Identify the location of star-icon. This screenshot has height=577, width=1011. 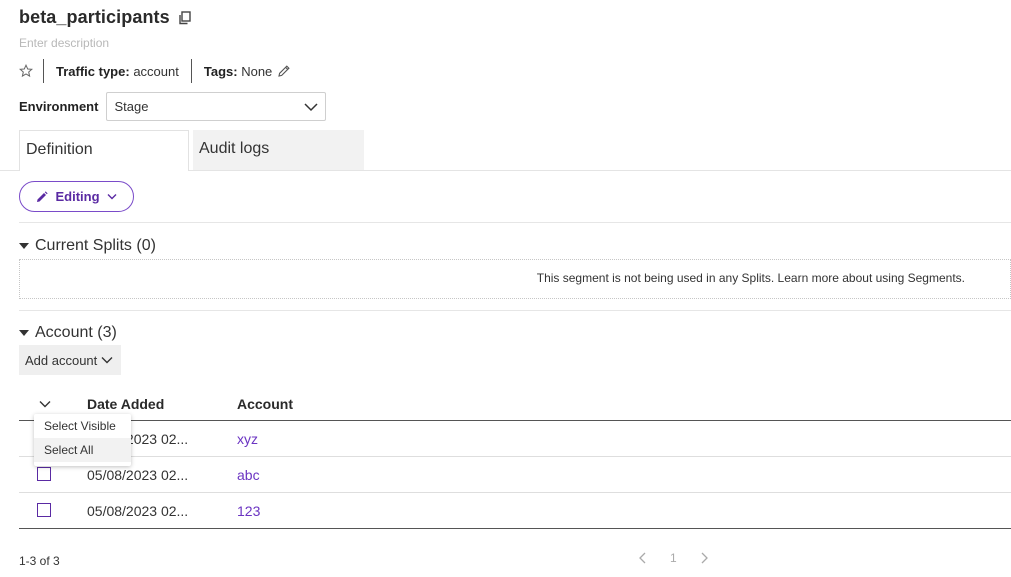
(26, 71).